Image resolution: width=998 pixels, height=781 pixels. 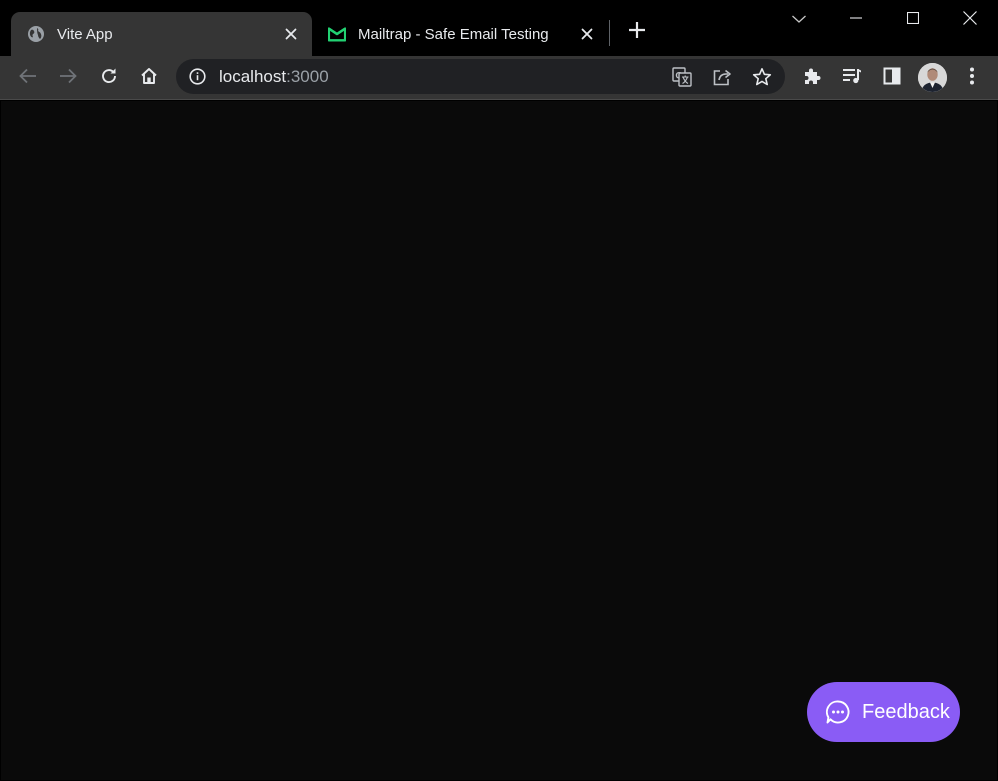 I want to click on side-panel-button, so click(x=892, y=78).